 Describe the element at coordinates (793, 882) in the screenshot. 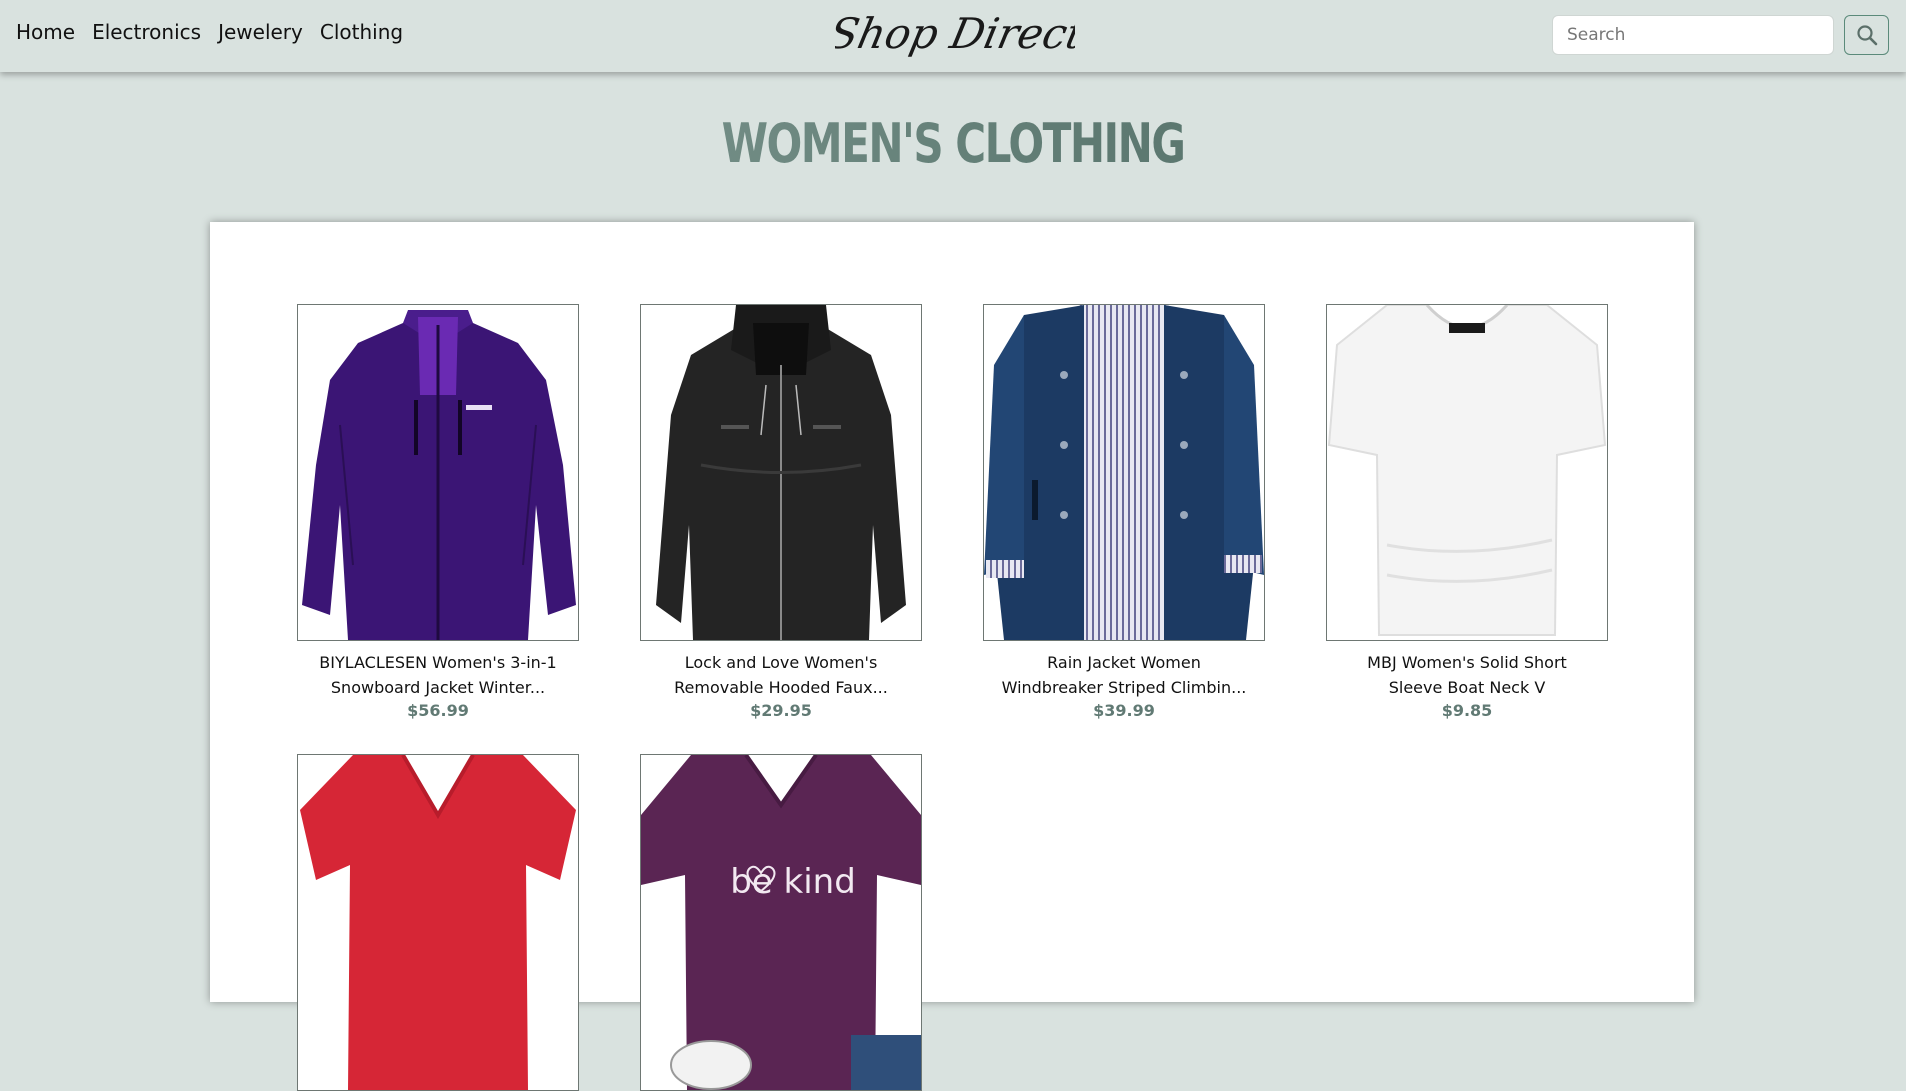

I see `tshirt-print-text: be kind` at that location.